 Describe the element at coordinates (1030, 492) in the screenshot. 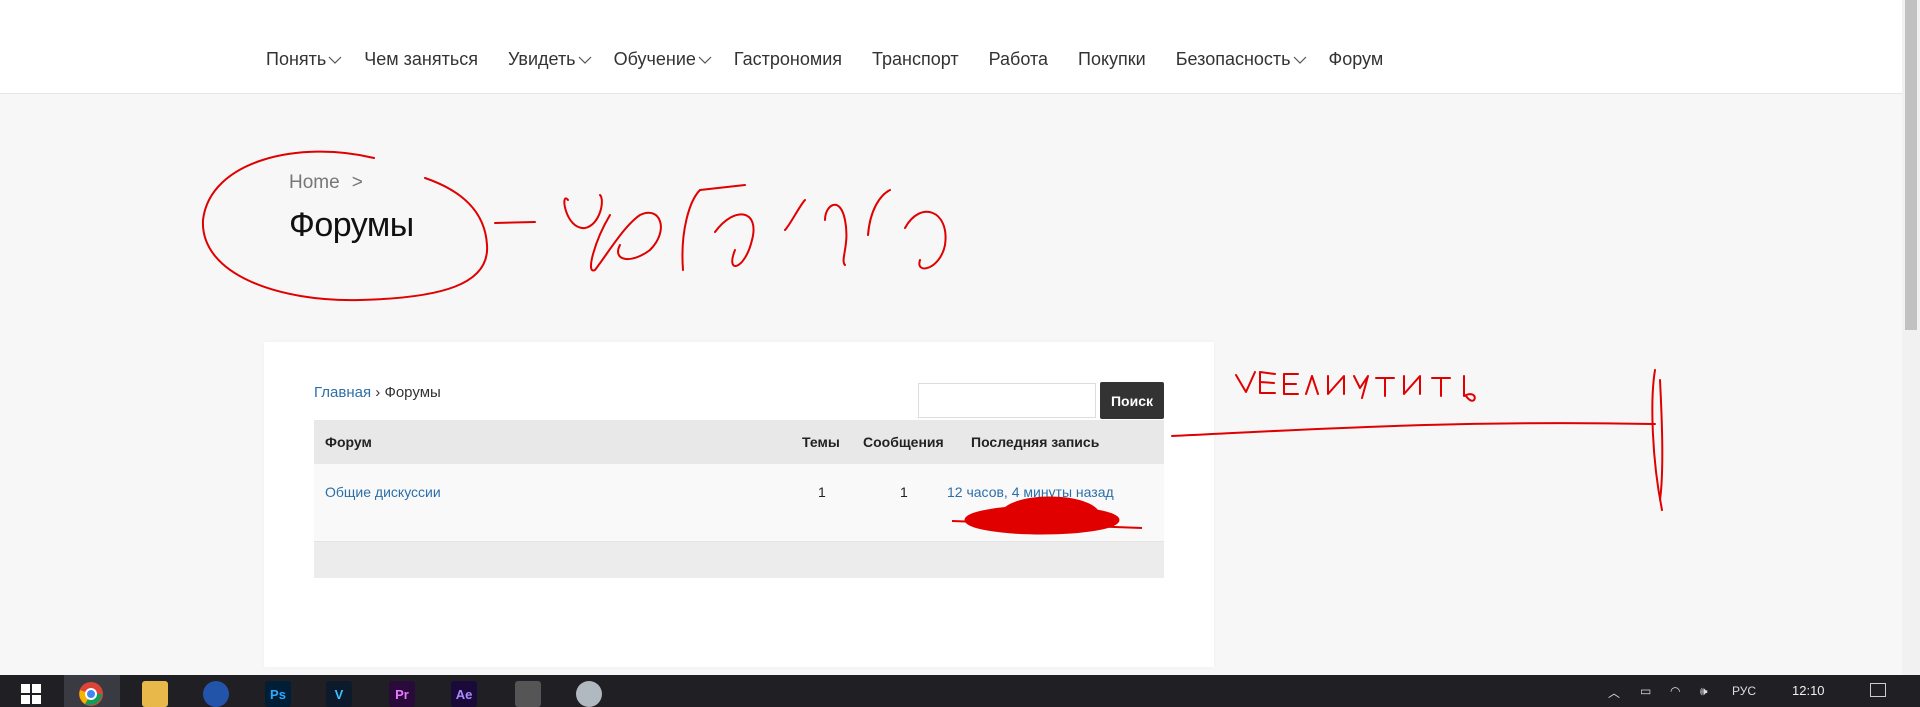

I see `last-post-link: 12 часов, 4 минуты назад` at that location.